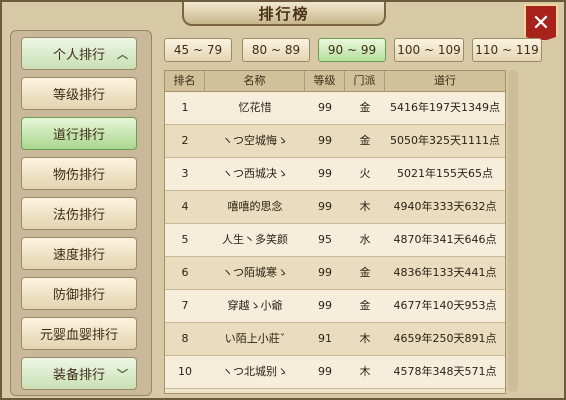 This screenshot has height=400, width=566. Describe the element at coordinates (335, 273) in the screenshot. I see `table-row: 6 ヽつ陌城寒ゝ 99 金 4836年133天441点` at that location.